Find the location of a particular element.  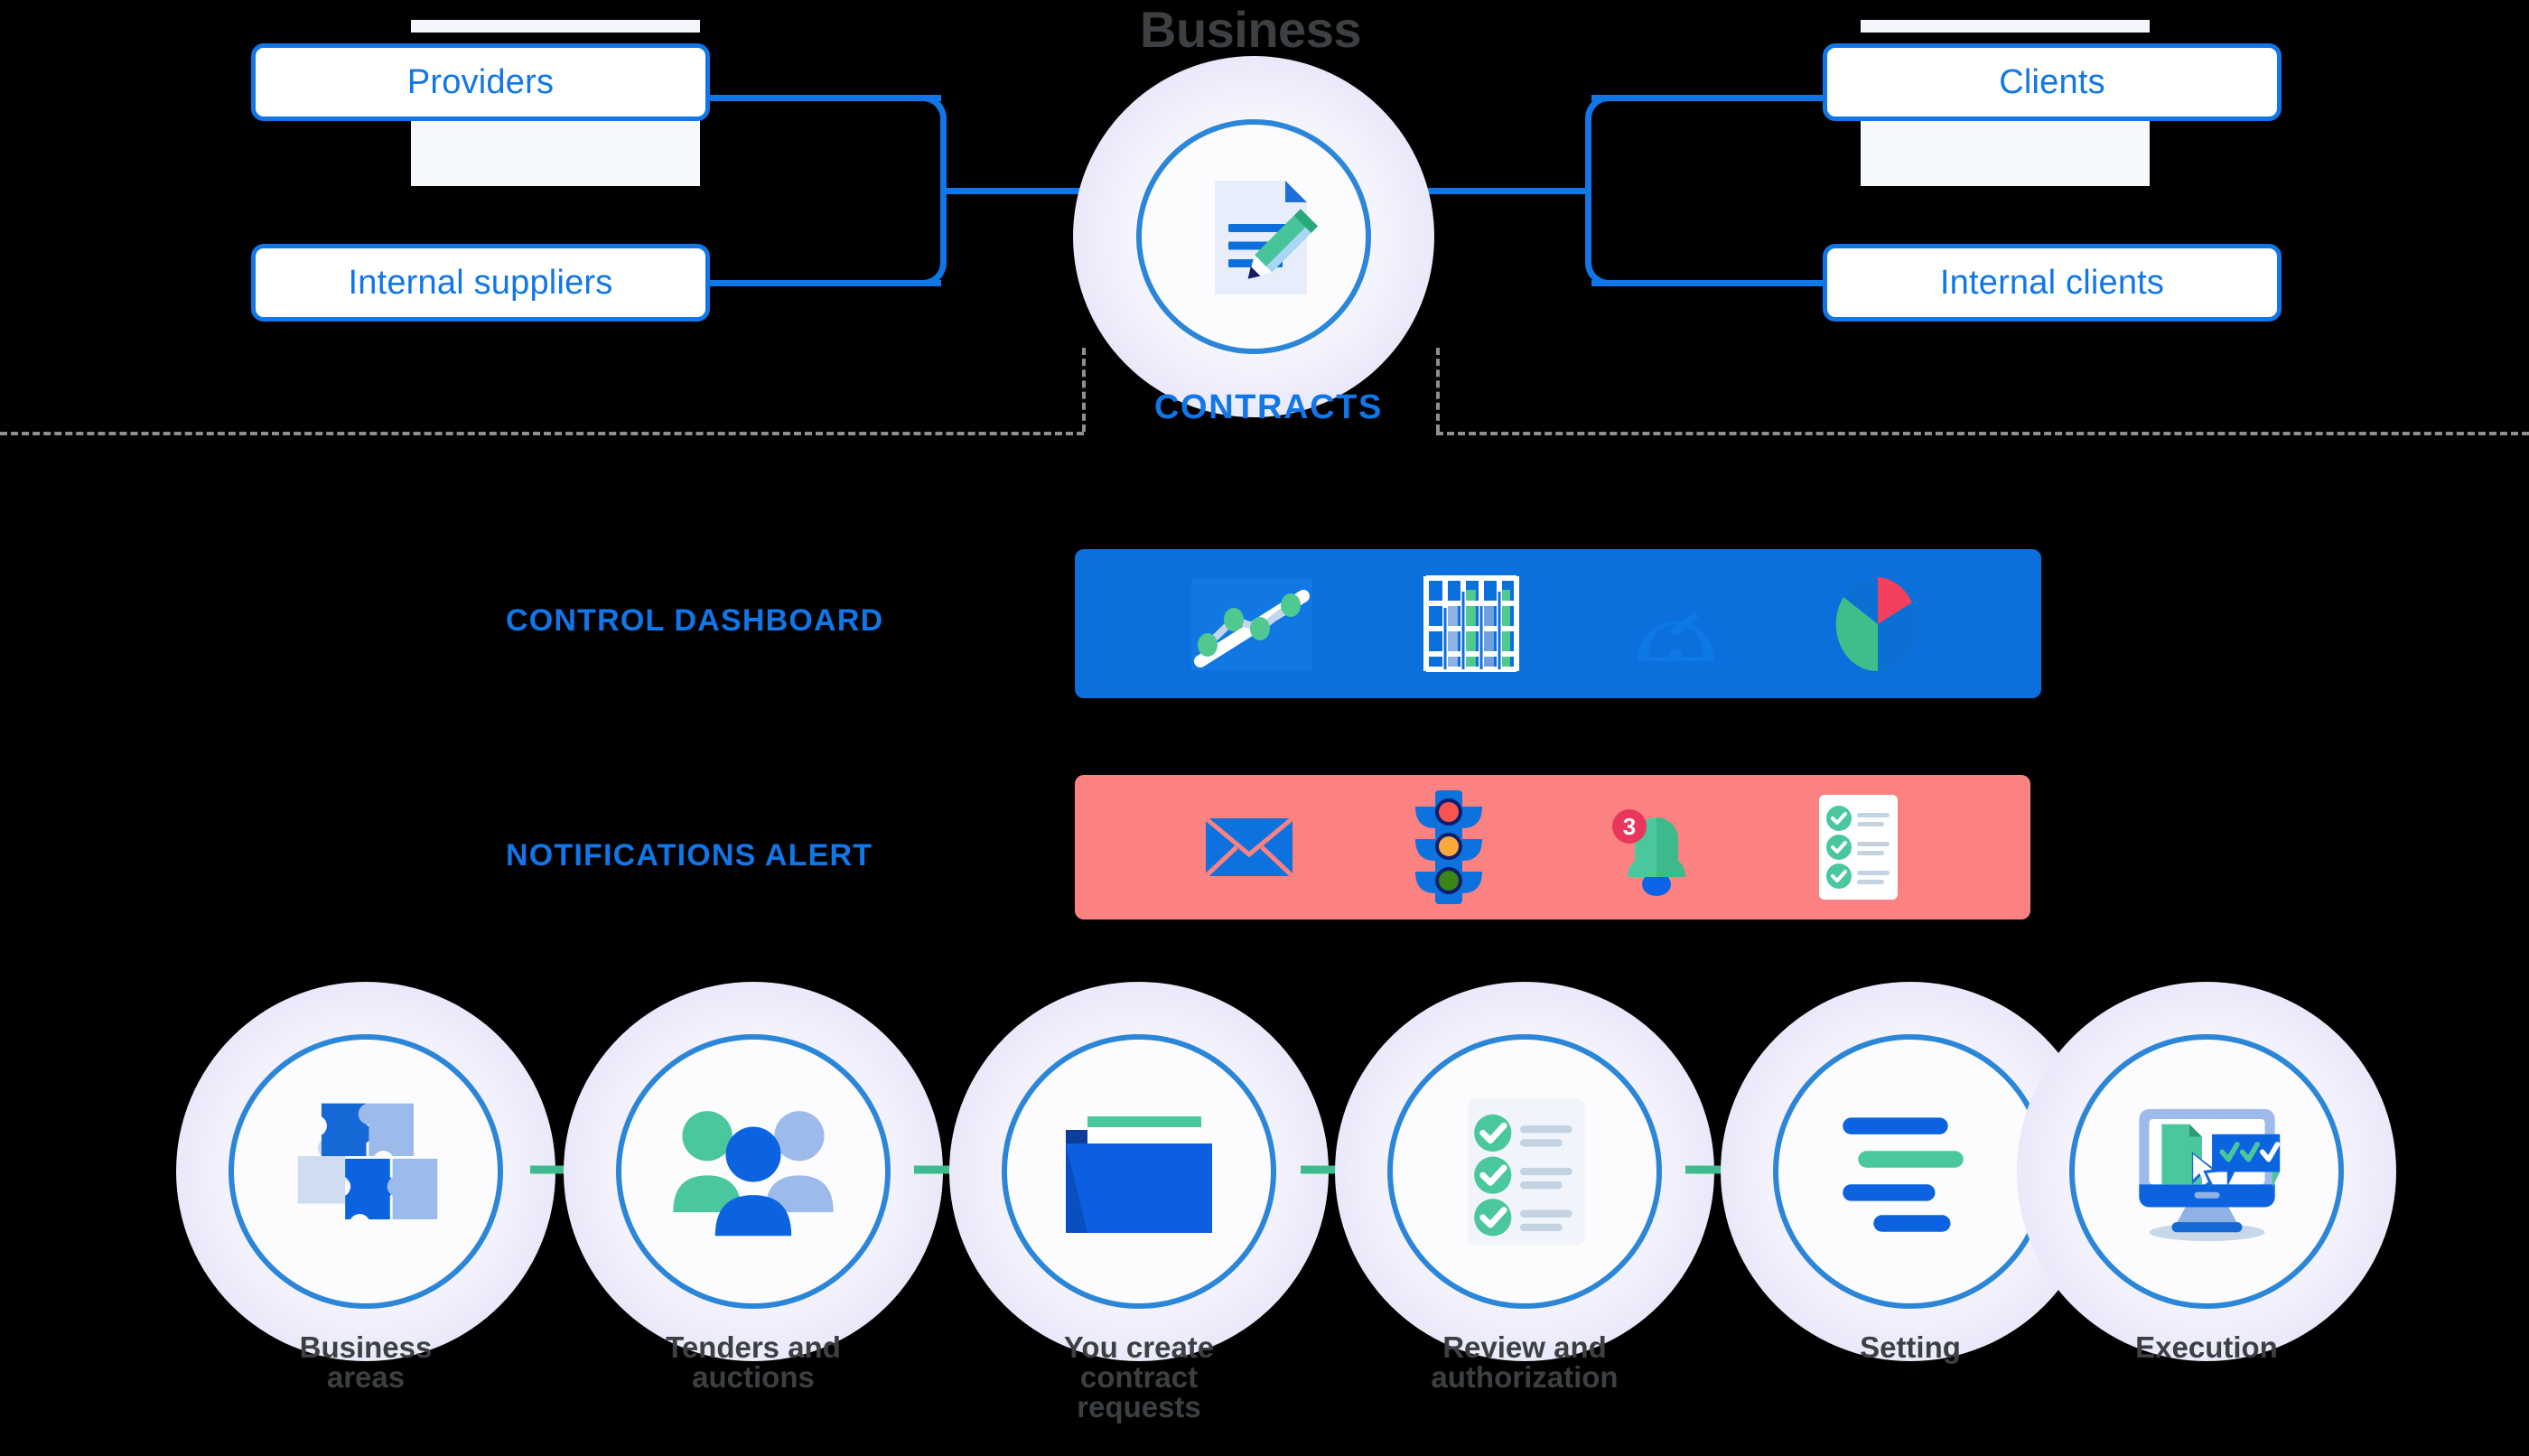

party-label-clients: Clients is located at coordinates (2052, 81).